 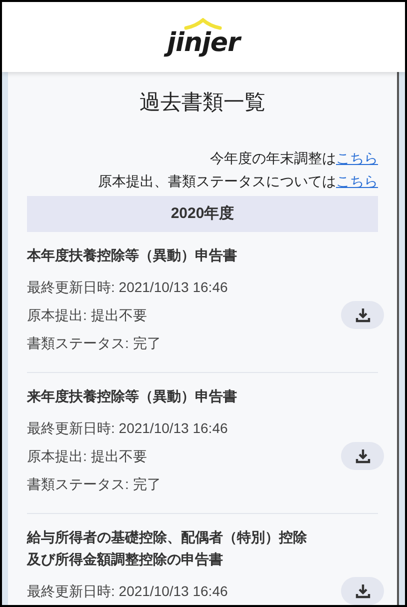 I want to click on document-title: 本年度扶養控除等（異動）申告書, so click(x=132, y=255).